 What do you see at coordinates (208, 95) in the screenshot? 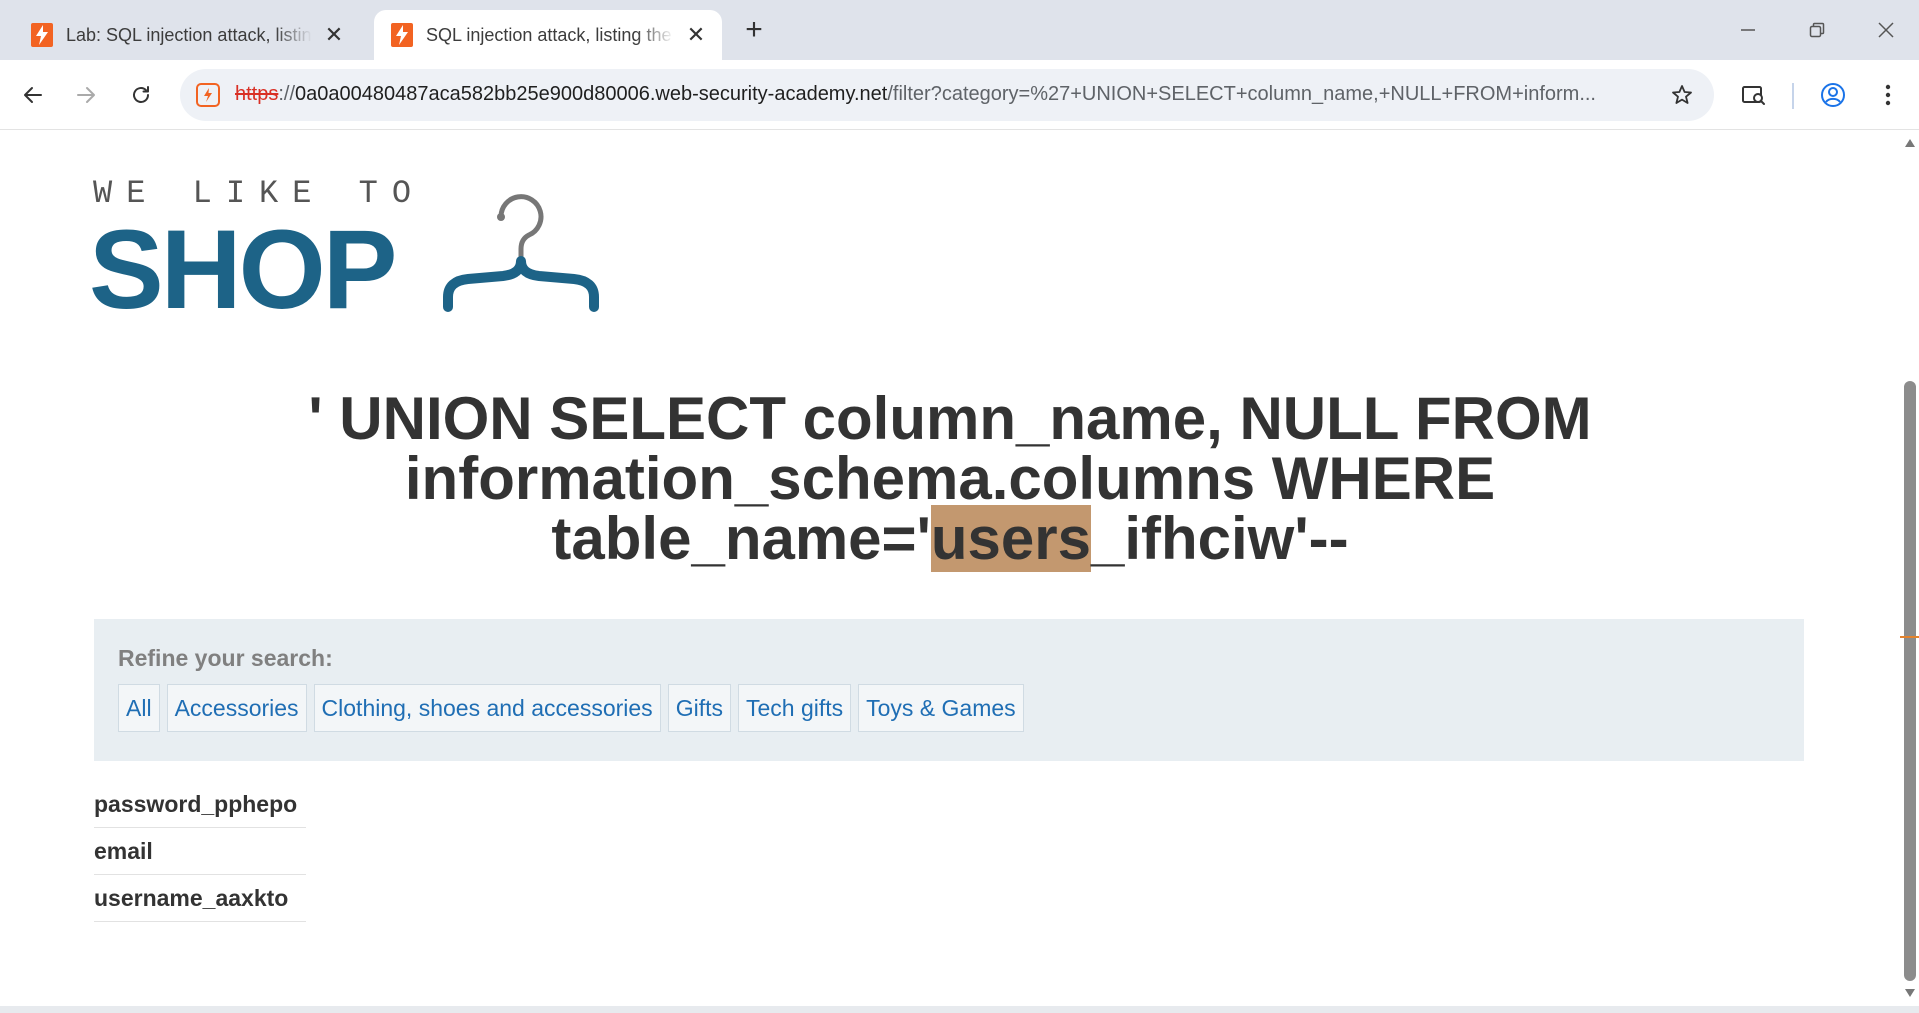
I see `site-info-icon` at bounding box center [208, 95].